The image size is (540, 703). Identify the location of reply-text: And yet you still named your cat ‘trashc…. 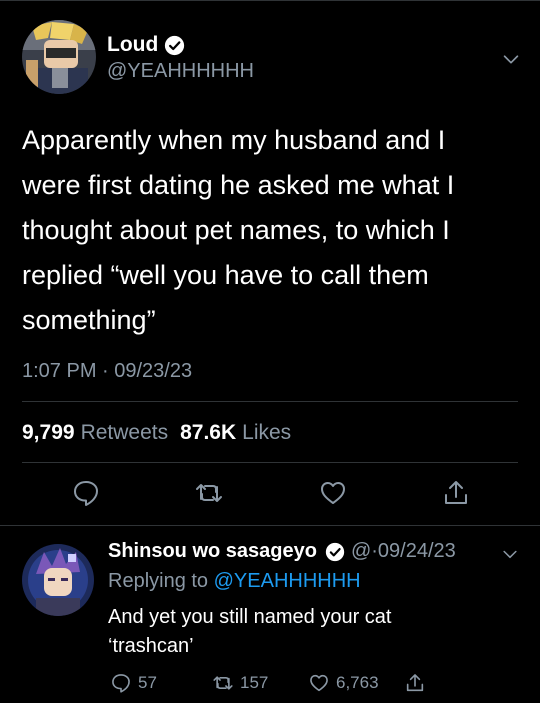
(250, 631).